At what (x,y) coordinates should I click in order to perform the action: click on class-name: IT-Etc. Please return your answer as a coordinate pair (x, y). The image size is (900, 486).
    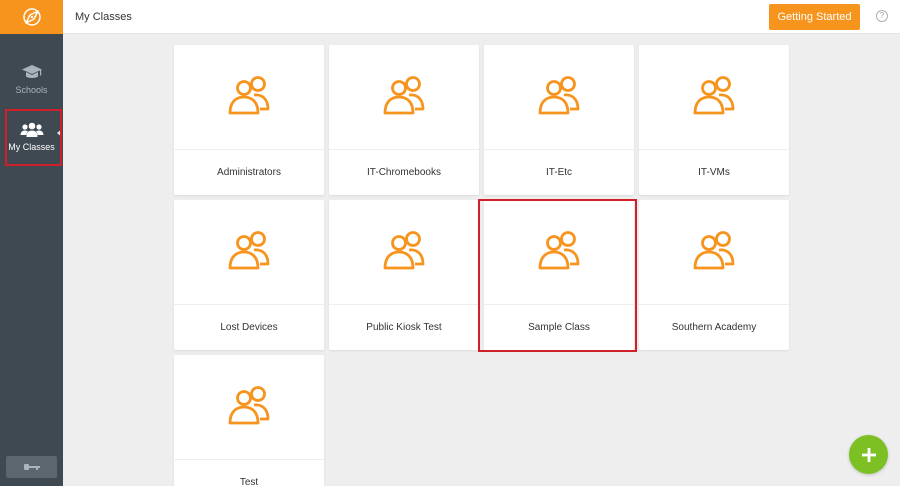
    Looking at the image, I should click on (559, 172).